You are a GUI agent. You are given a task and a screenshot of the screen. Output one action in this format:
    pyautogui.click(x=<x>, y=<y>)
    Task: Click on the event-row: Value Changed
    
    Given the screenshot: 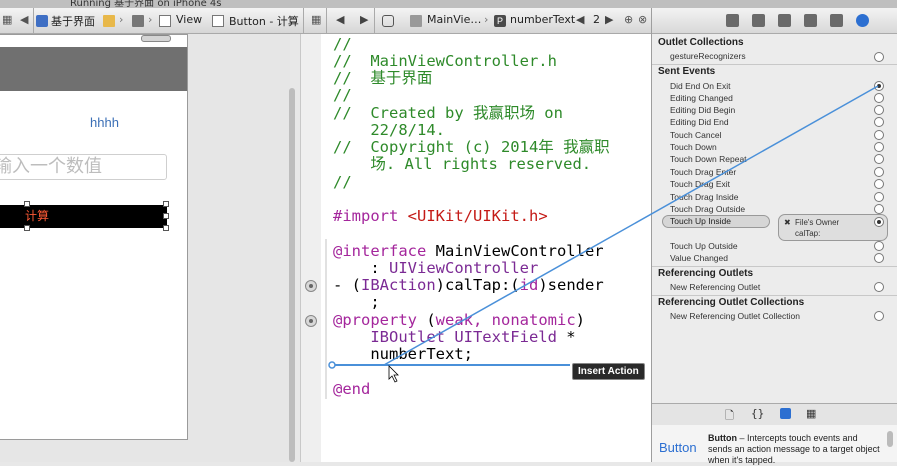 What is the action you would take?
    pyautogui.click(x=699, y=258)
    